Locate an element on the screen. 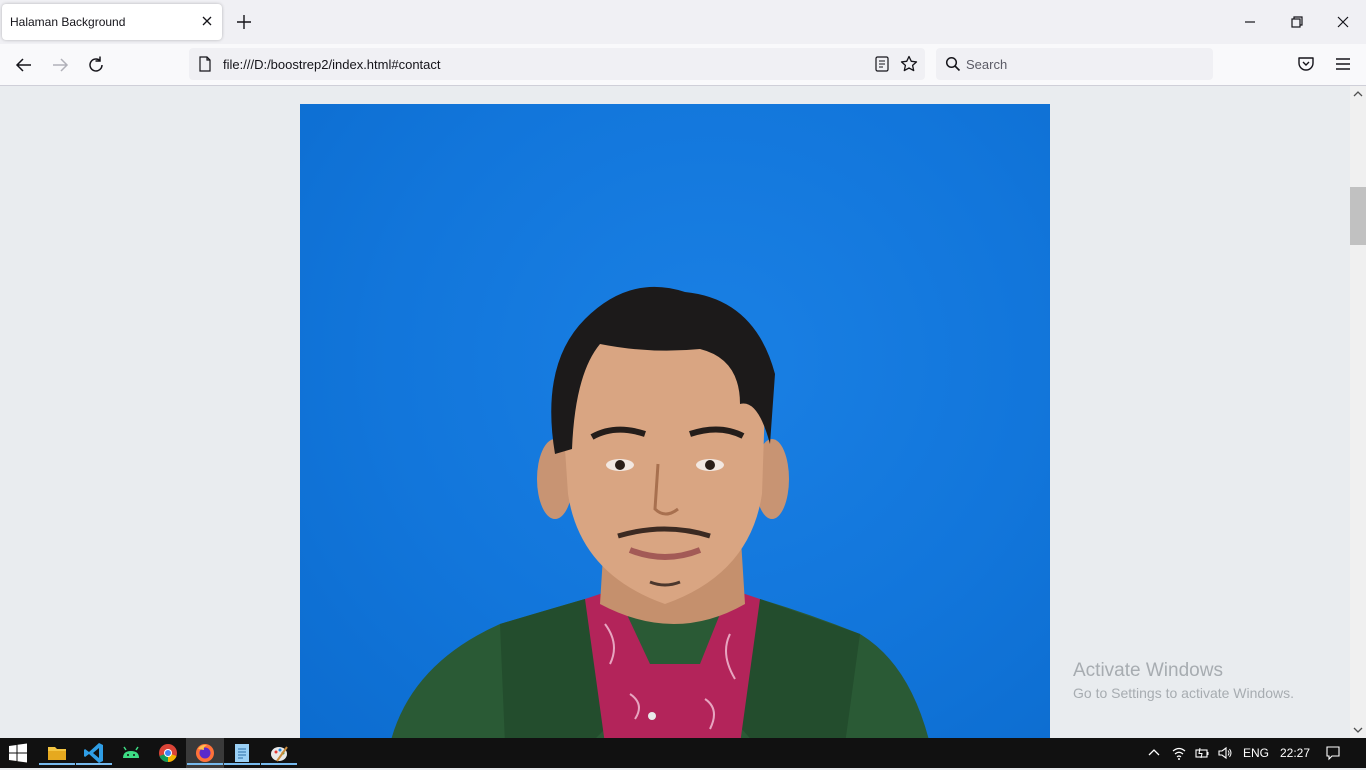  firefox-icon is located at coordinates (205, 753).